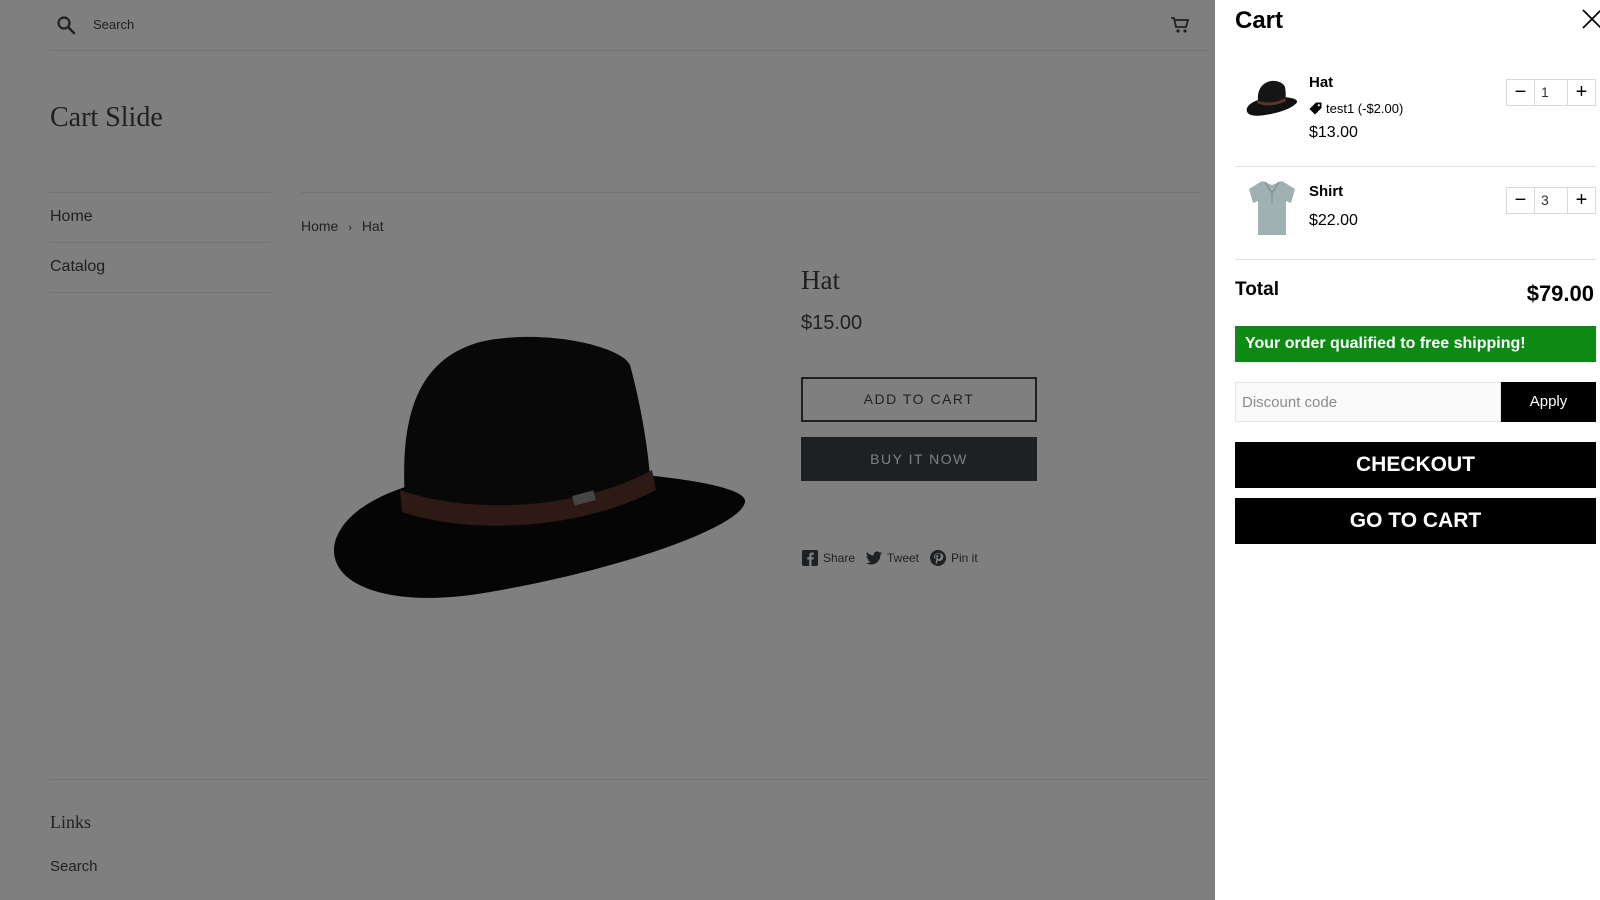  Describe the element at coordinates (1415, 213) in the screenshot. I see `cart-item: Shirt $22.00 − 3 +` at that location.